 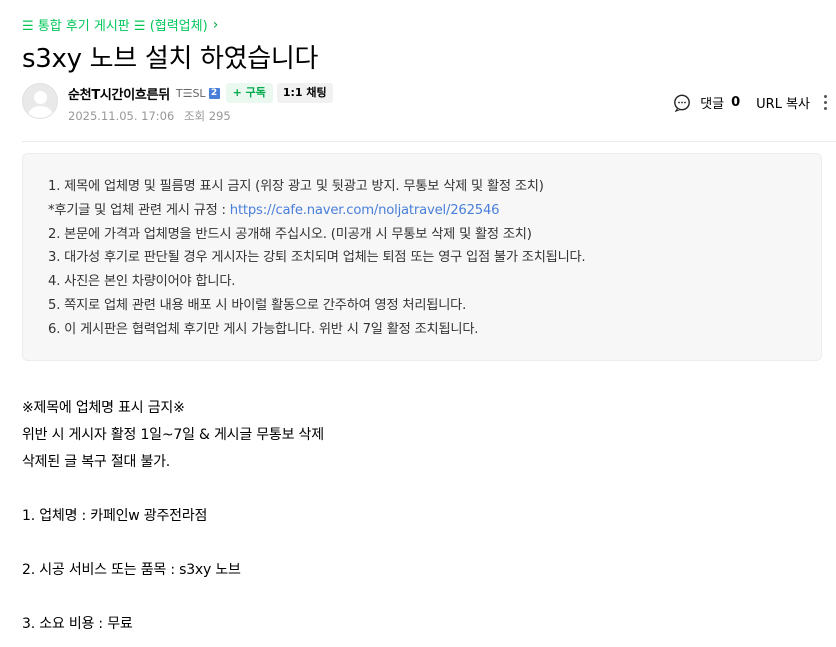 I want to click on comment-label: 댓글, so click(x=712, y=104).